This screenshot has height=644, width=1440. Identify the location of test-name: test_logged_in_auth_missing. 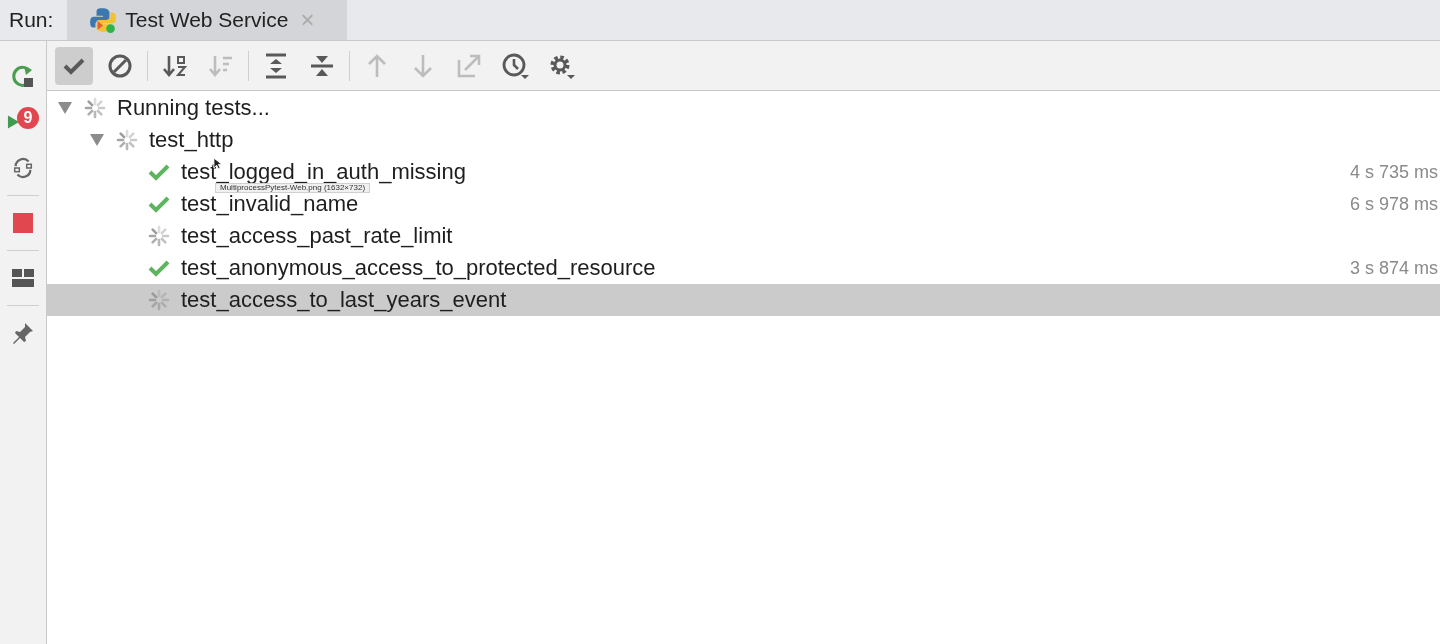
(323, 172).